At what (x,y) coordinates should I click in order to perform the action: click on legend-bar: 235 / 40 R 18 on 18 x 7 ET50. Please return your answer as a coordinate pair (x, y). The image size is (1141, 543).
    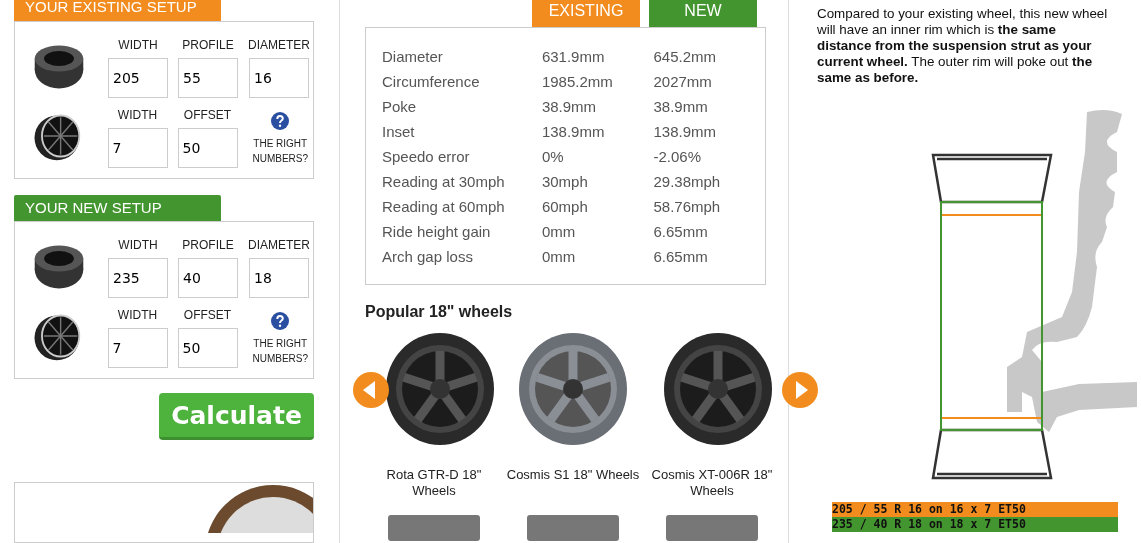
    Looking at the image, I should click on (975, 524).